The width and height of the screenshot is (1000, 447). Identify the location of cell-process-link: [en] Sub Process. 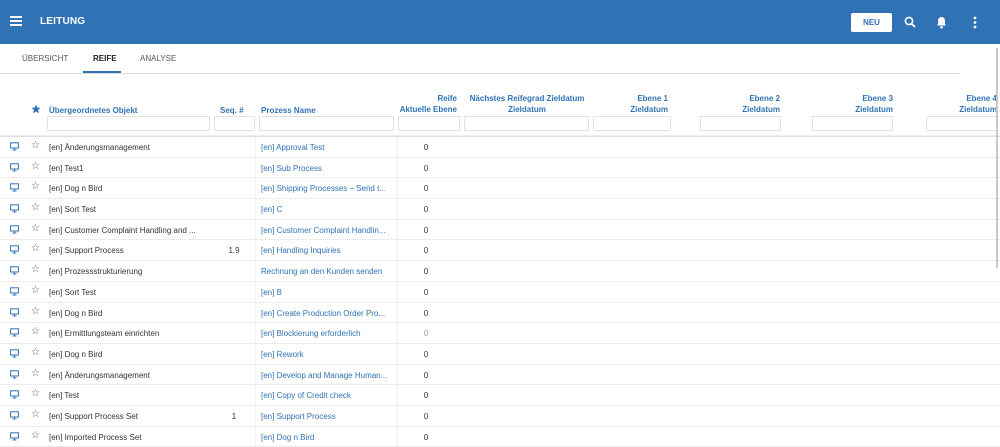
(291, 168).